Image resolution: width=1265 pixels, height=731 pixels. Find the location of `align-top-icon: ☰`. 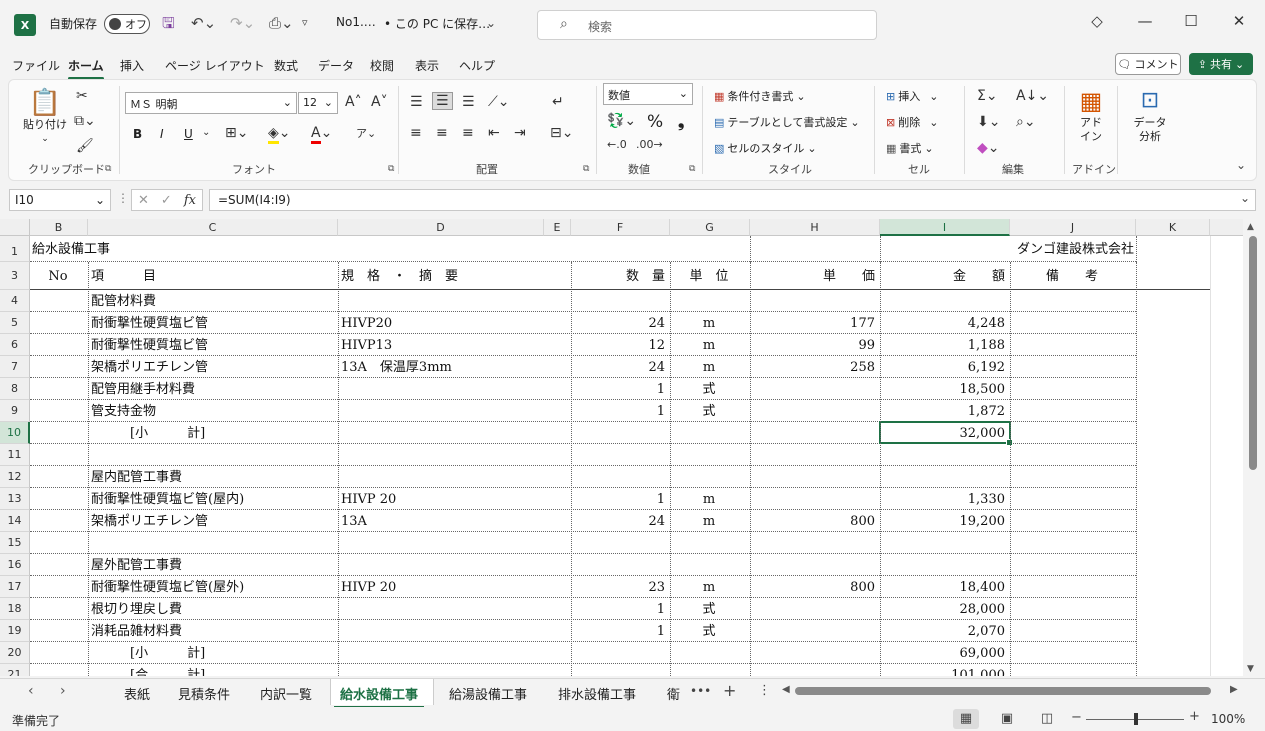

align-top-icon: ☰ is located at coordinates (416, 102).